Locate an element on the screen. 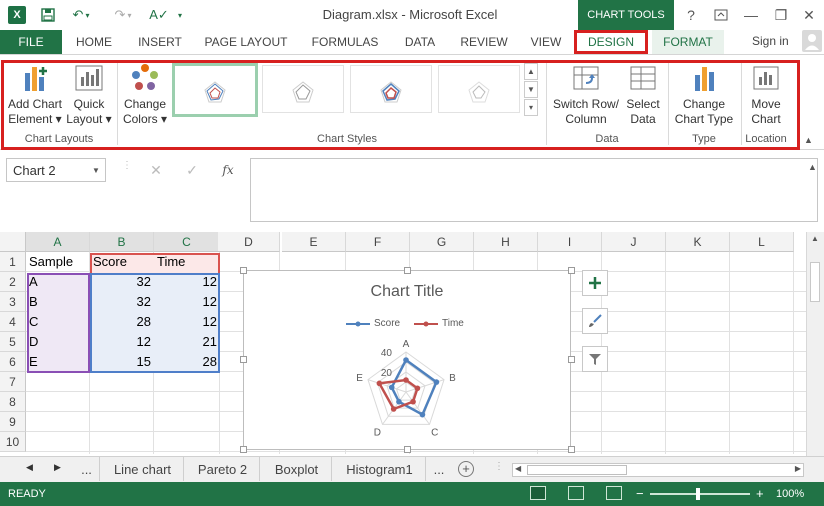  cell-c2: 12 is located at coordinates (187, 282).